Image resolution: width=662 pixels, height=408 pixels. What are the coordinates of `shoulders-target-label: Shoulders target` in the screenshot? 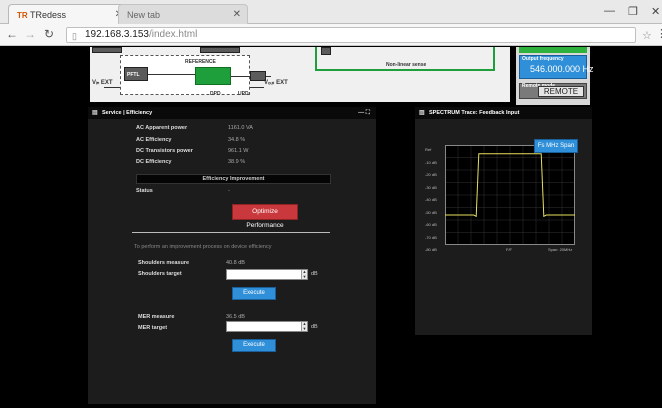 It's located at (160, 274).